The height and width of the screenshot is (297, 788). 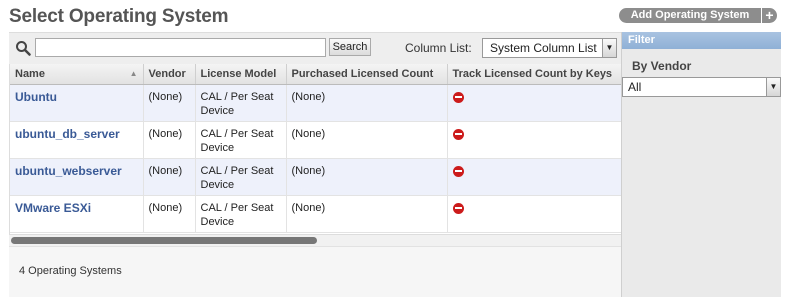 What do you see at coordinates (534, 74) in the screenshot?
I see `column-header-track-count: Track Licensed Count by Keys` at bounding box center [534, 74].